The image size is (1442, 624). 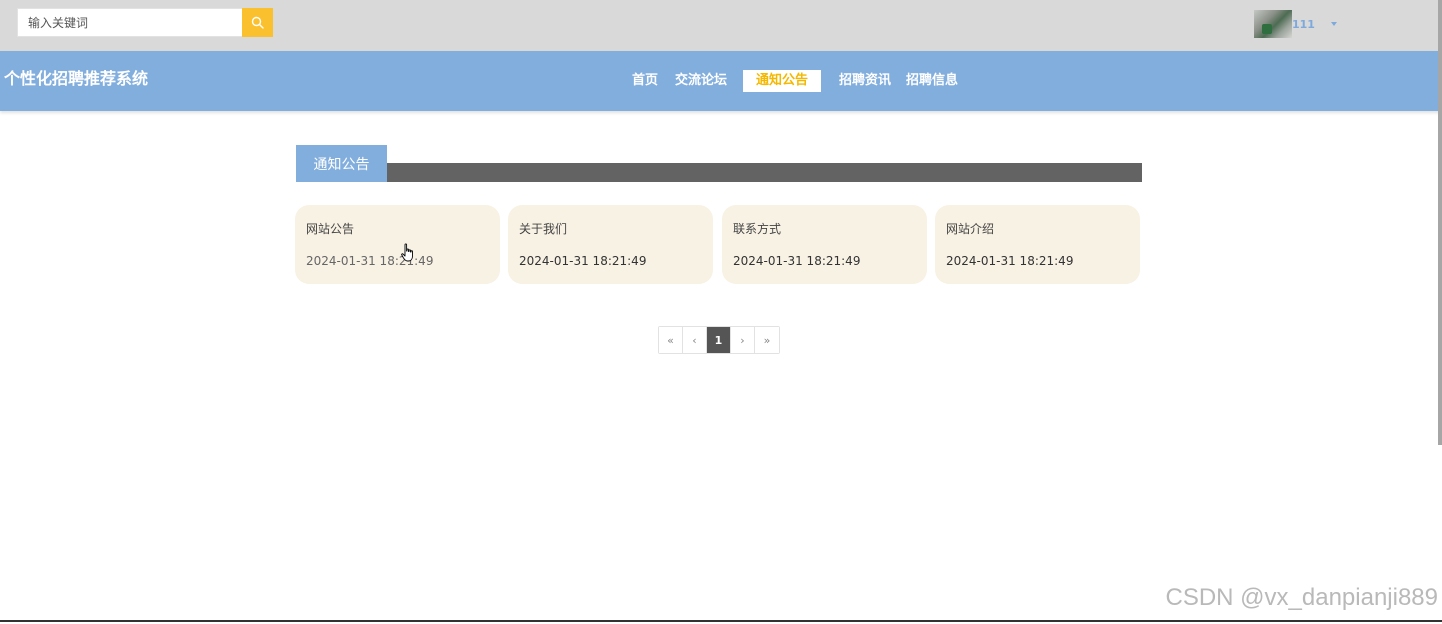 I want to click on section-header: 通知公告, so click(x=719, y=163).